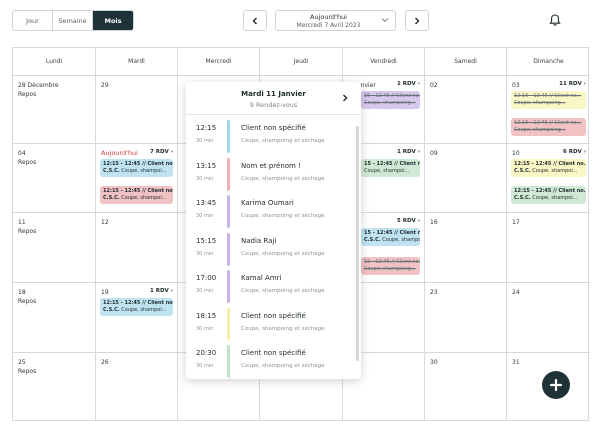  I want to click on appointment-client: Kamal Amri, so click(261, 278).